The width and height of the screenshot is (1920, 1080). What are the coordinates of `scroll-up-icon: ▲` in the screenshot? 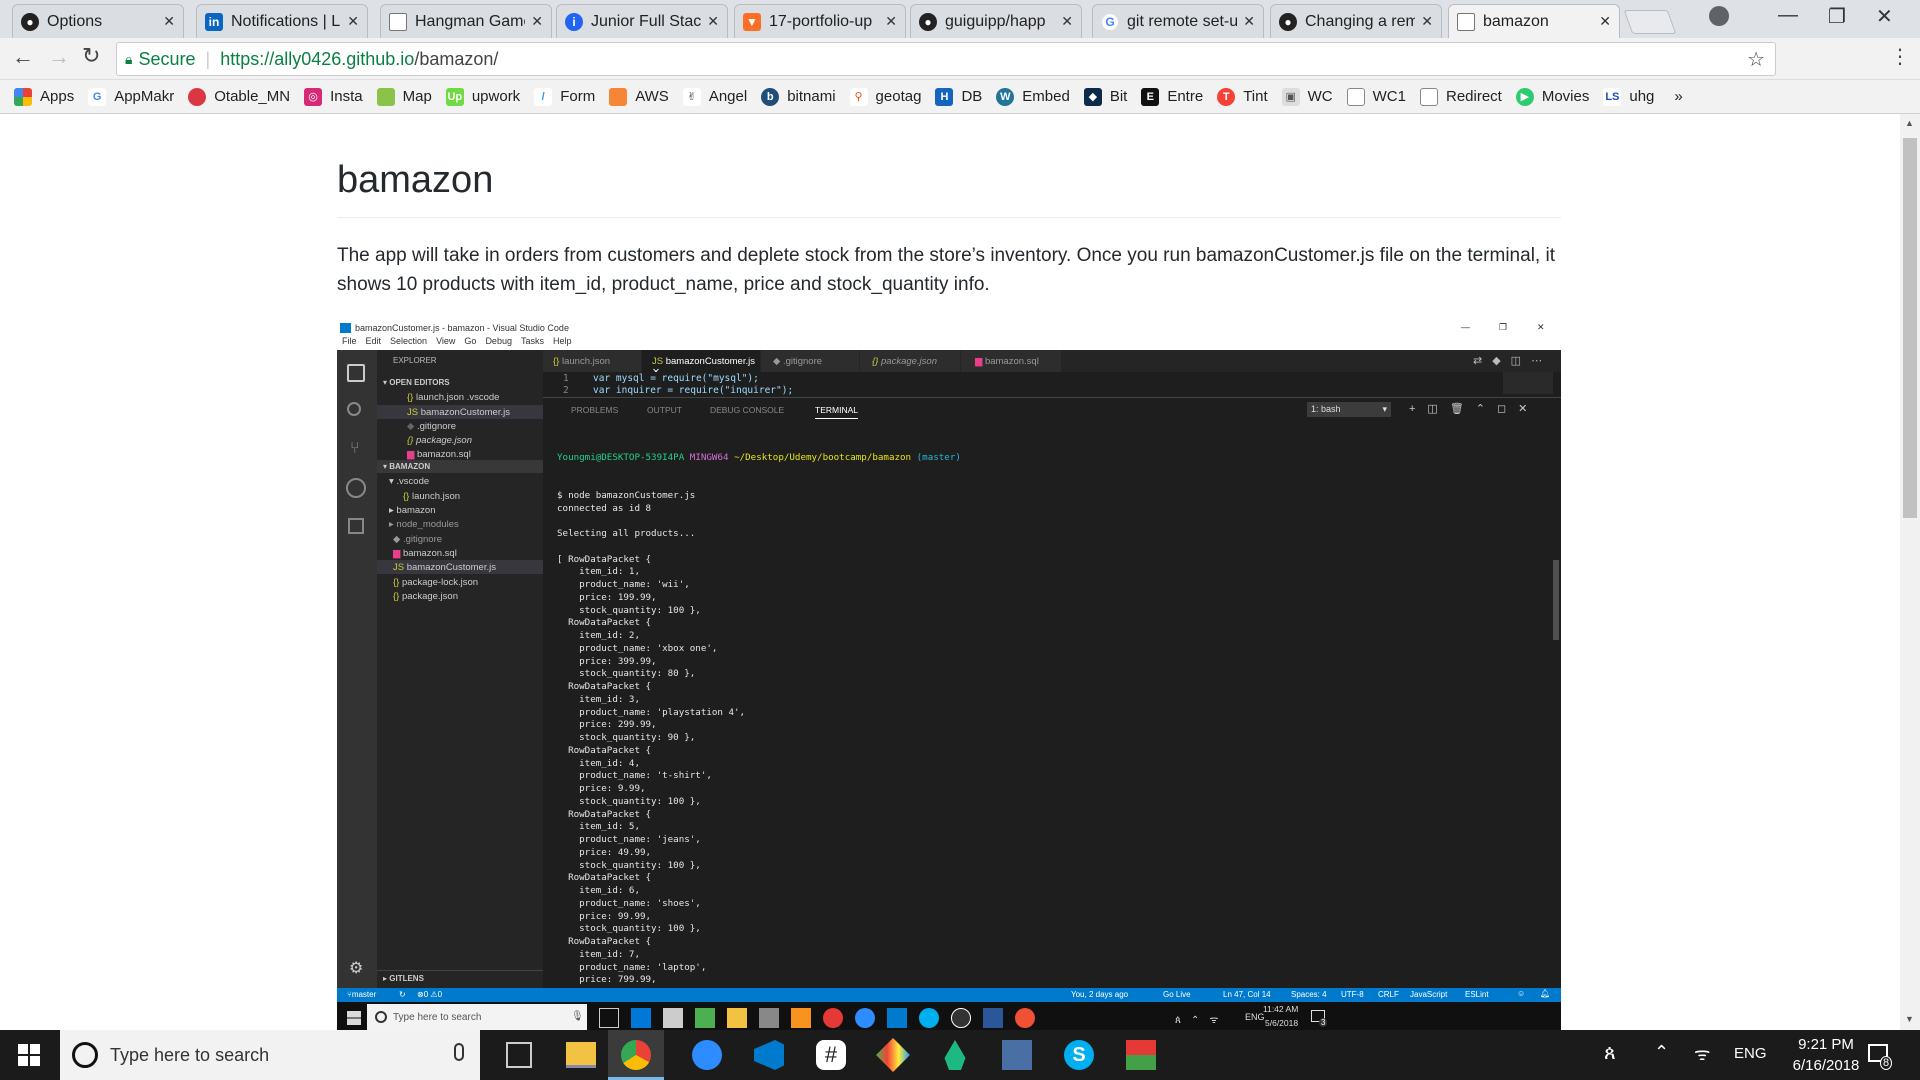 It's located at (1909, 123).